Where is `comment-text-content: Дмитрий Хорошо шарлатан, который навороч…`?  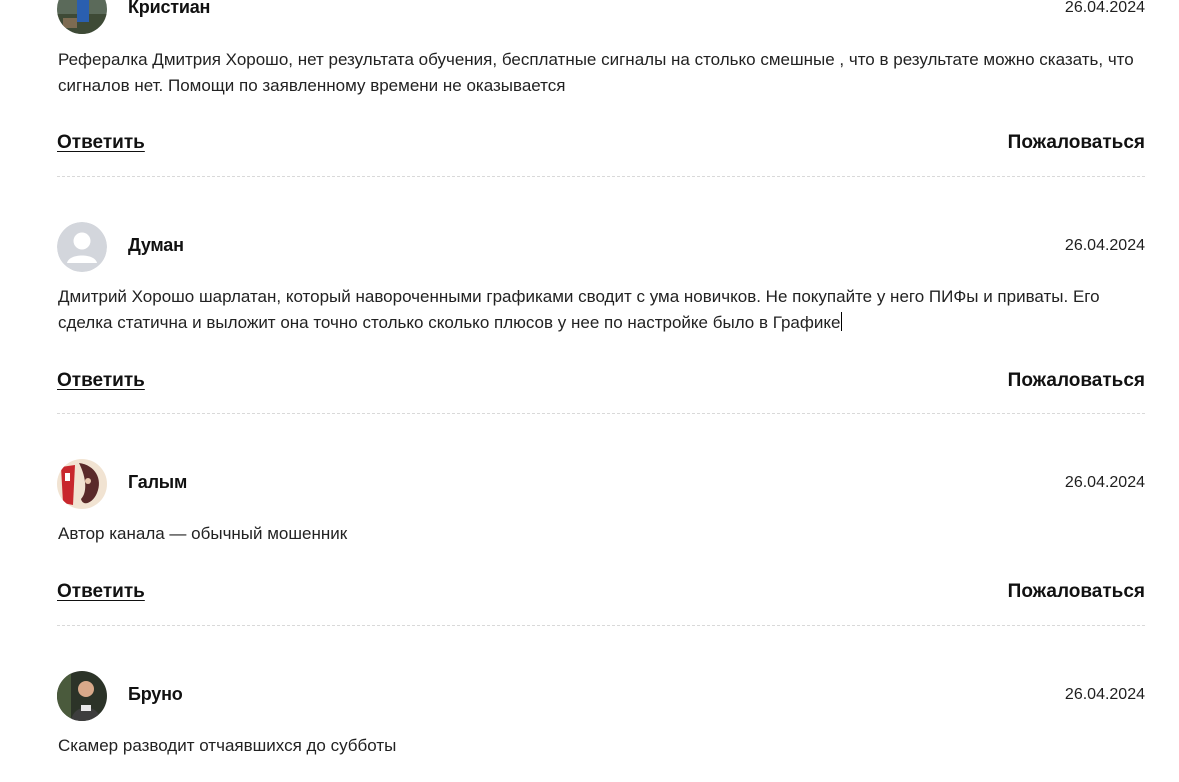
comment-text-content: Дмитрий Хорошо шарлатан, который навороч… is located at coordinates (579, 309).